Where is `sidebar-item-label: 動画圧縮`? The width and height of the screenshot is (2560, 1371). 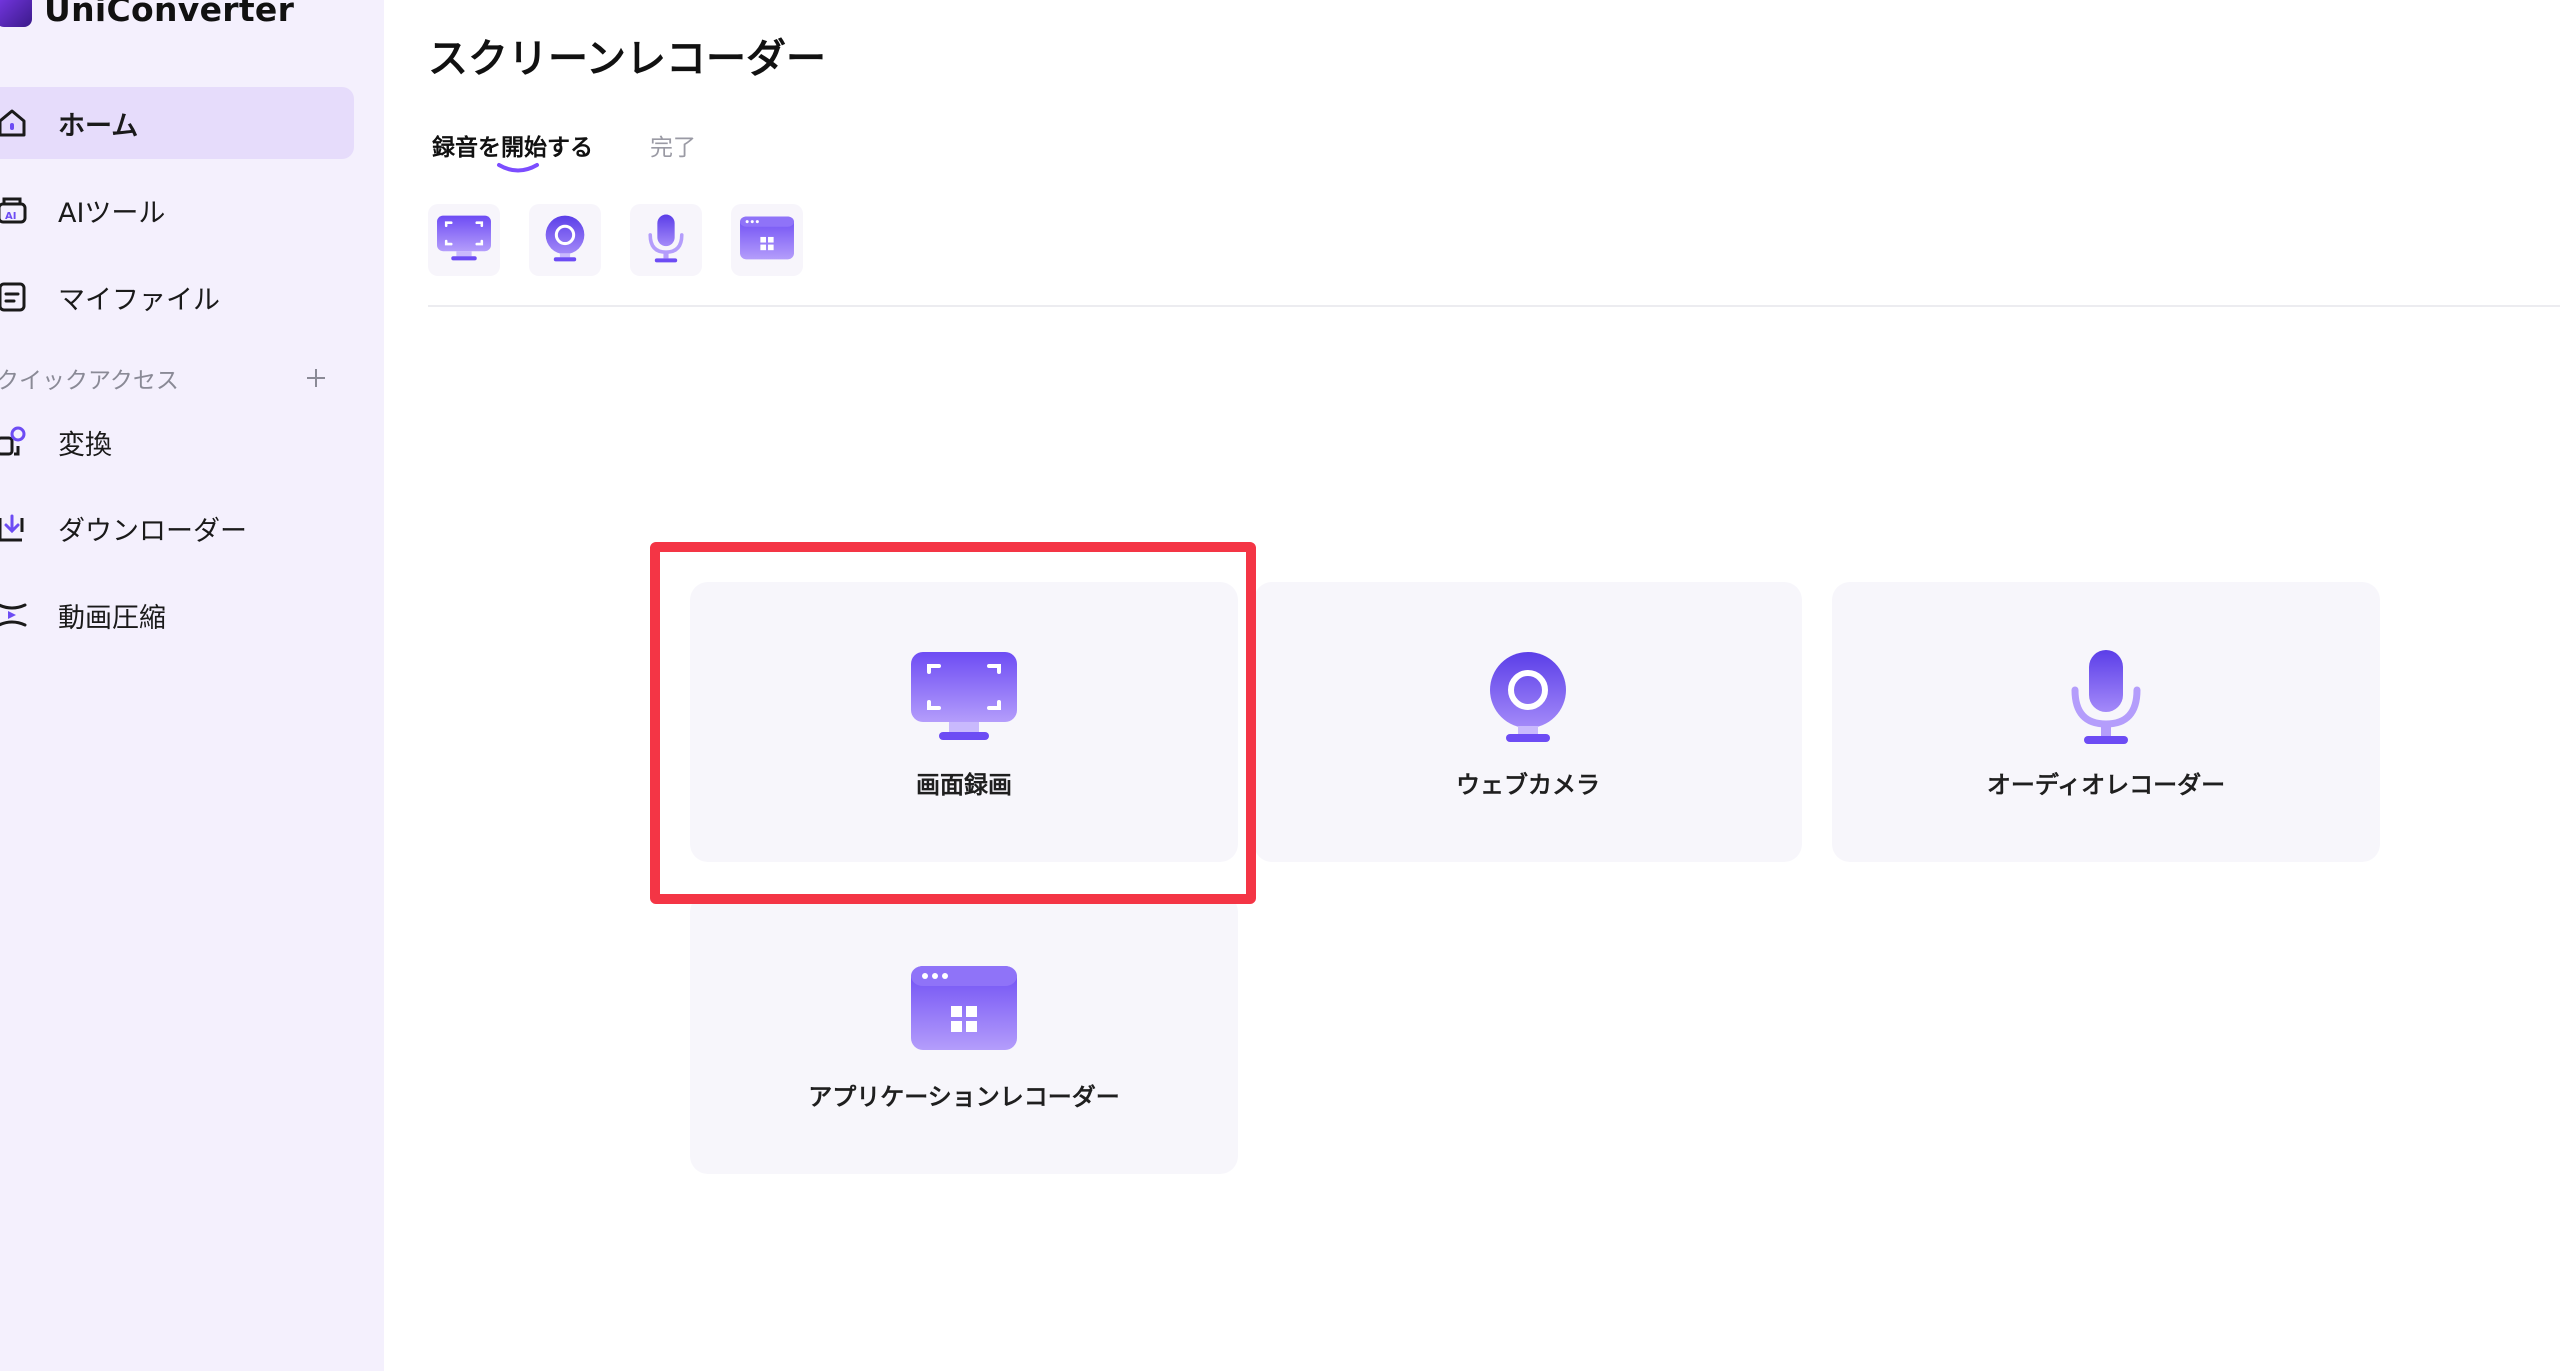
sidebar-item-label: 動画圧縮 is located at coordinates (112, 618).